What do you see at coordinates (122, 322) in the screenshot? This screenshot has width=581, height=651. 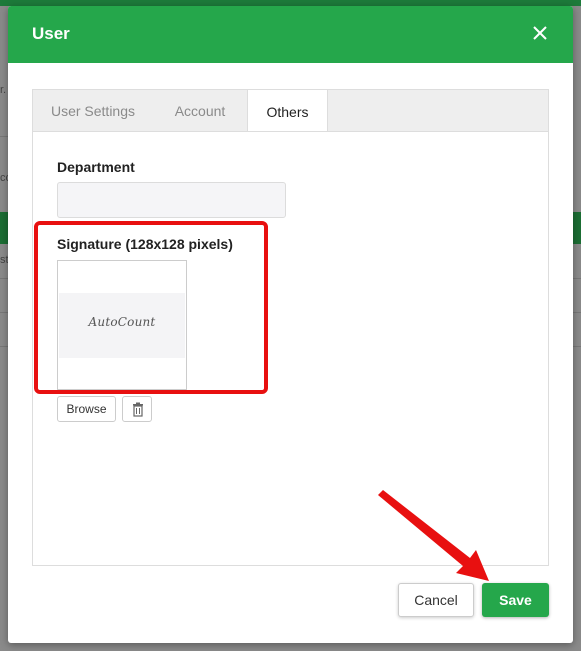 I see `signature-handwriting: AutoCount` at bounding box center [122, 322].